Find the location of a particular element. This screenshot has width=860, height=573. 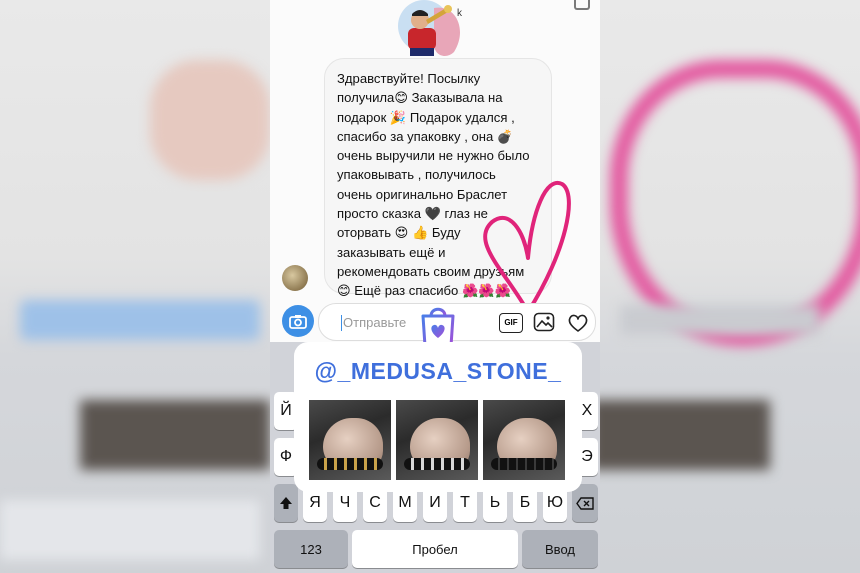

heart-icon is located at coordinates (578, 323).